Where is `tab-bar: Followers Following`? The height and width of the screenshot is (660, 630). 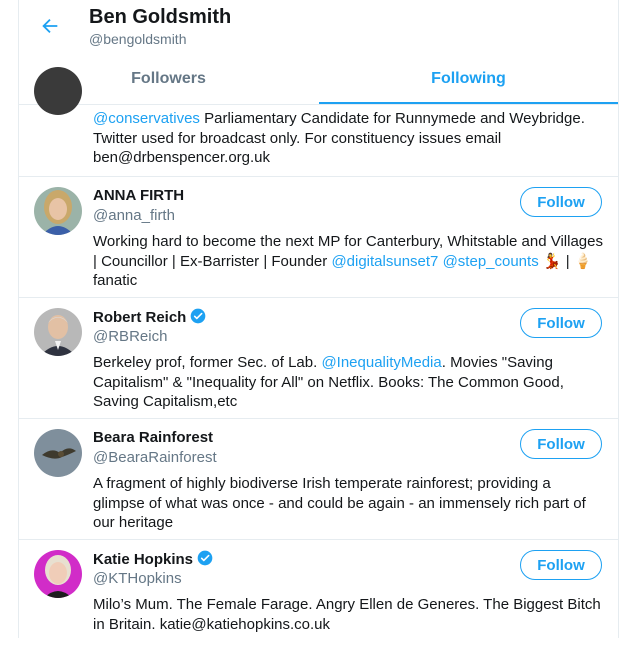 tab-bar: Followers Following is located at coordinates (318, 82).